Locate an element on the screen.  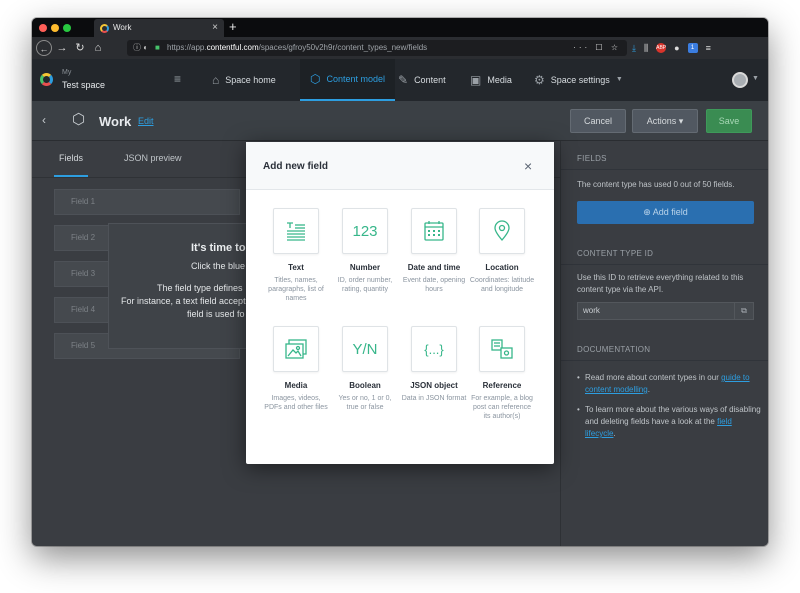
adblock-icon: ABP is located at coordinates (661, 48).